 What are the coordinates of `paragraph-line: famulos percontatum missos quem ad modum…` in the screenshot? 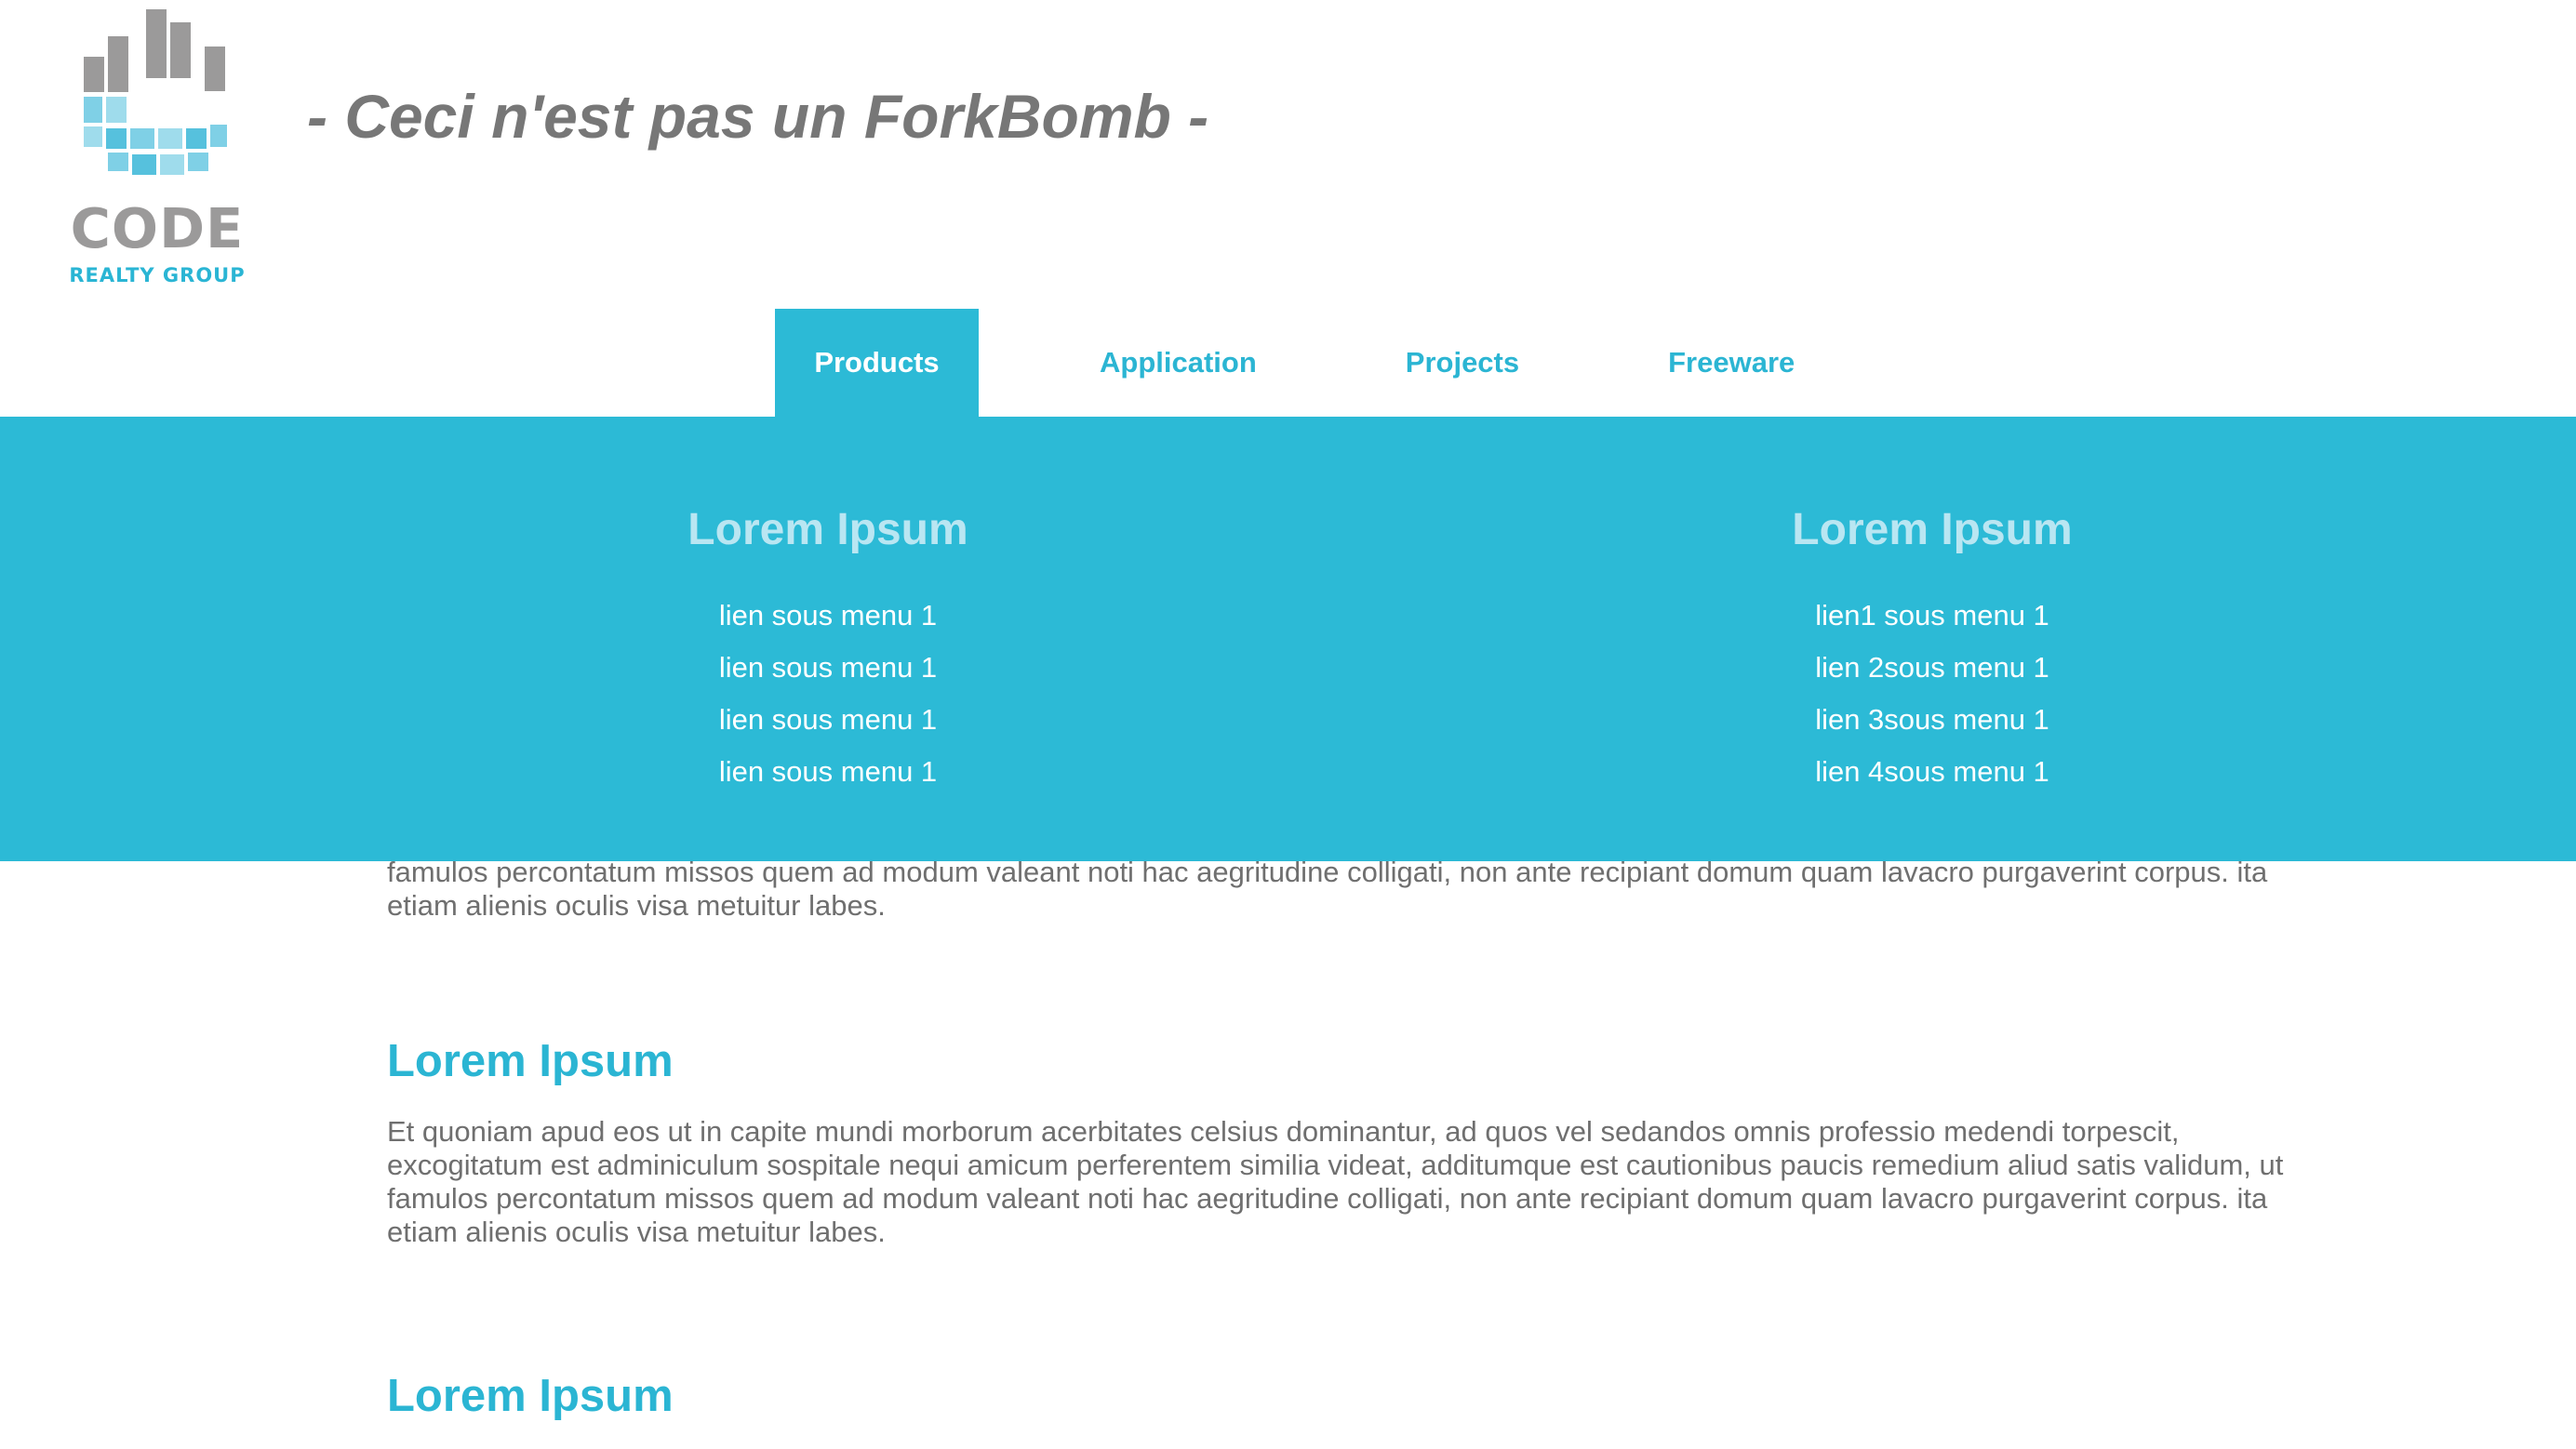 It's located at (1327, 1198).